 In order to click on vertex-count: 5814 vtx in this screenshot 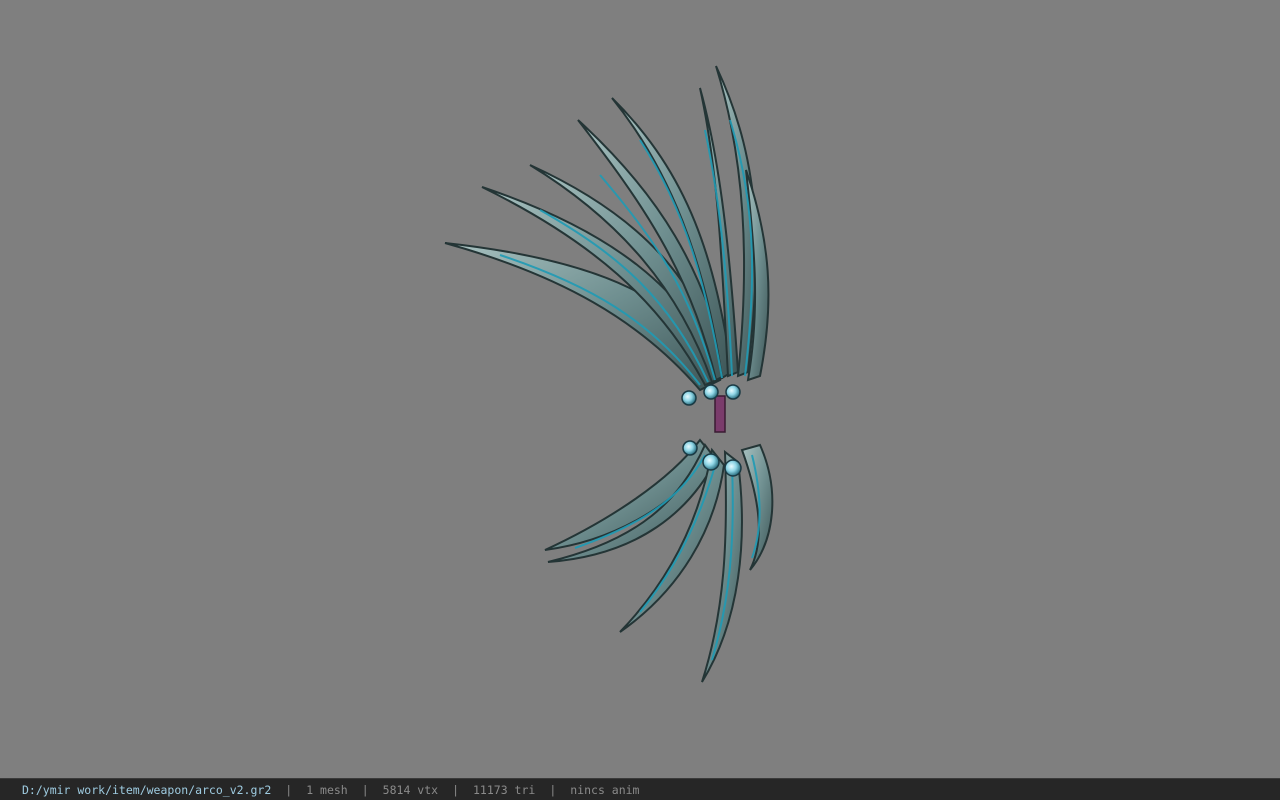, I will do `click(410, 789)`.